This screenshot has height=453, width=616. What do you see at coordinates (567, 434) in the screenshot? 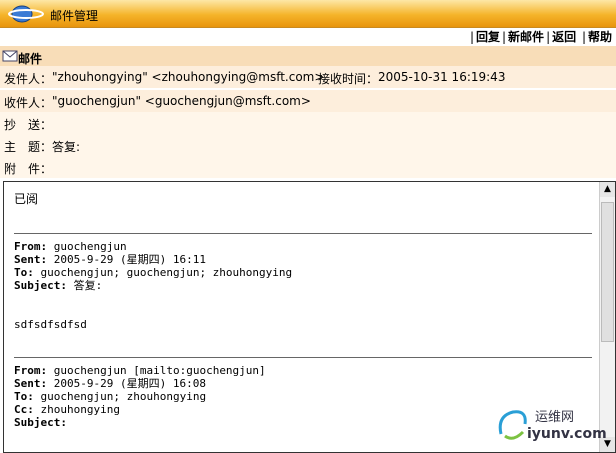
I see `watermark-text-2: iyunv.com` at bounding box center [567, 434].